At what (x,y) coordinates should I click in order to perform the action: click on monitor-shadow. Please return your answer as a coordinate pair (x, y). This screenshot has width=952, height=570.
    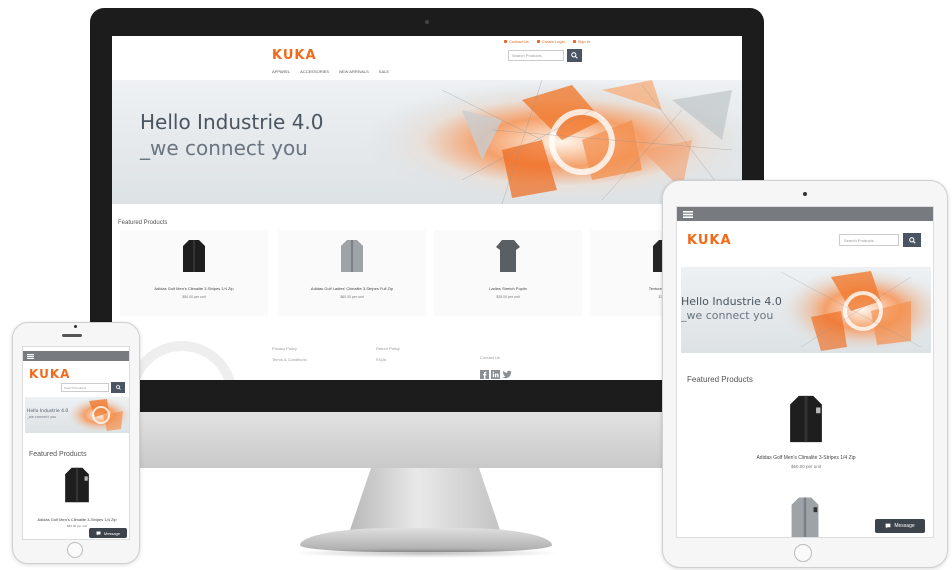
    Looking at the image, I should click on (426, 553).